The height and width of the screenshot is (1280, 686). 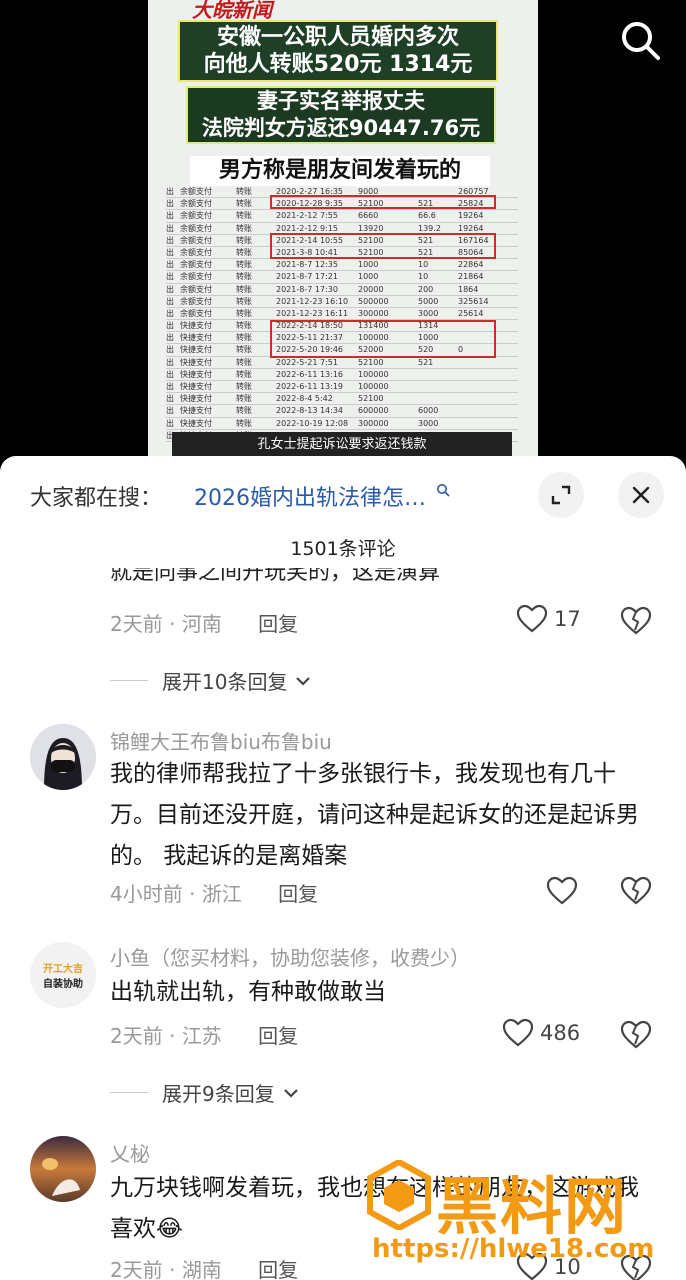 What do you see at coordinates (130, 1152) in the screenshot?
I see `comment-author: 乂柲` at bounding box center [130, 1152].